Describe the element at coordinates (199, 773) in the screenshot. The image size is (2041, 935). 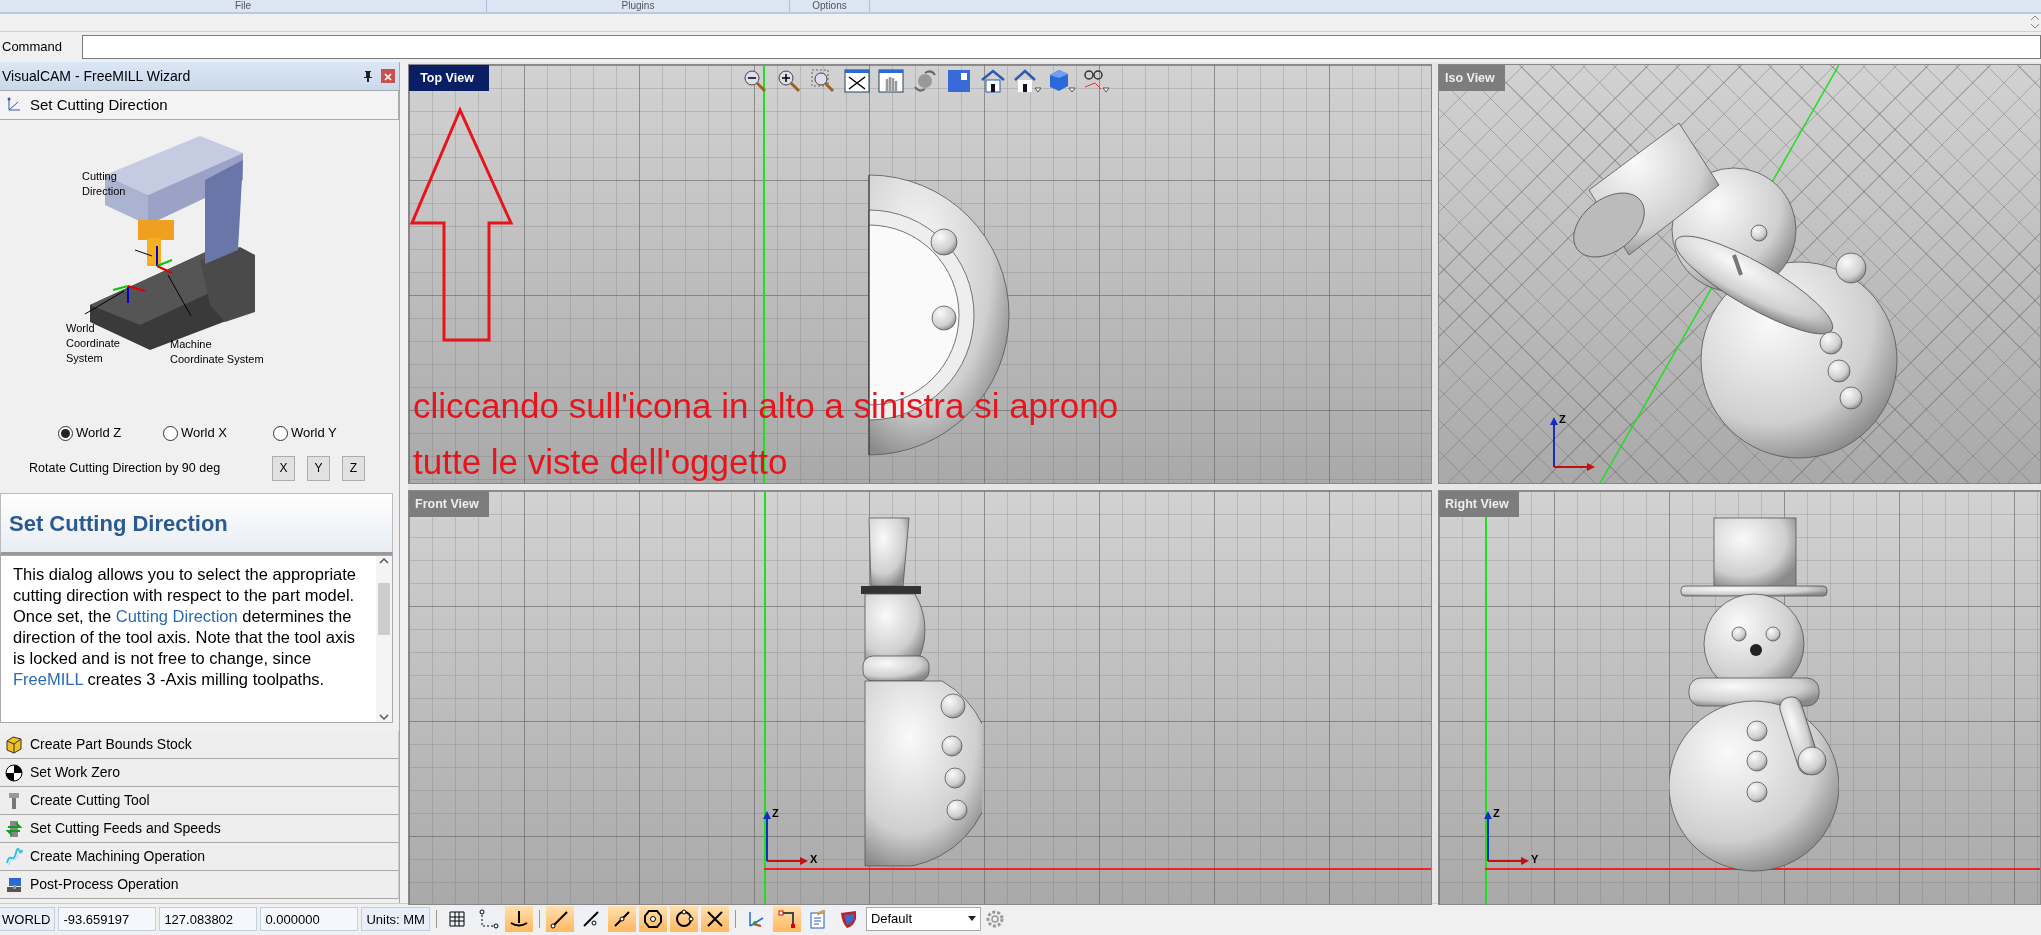
I see `wizard-step: Set Work Zero` at that location.